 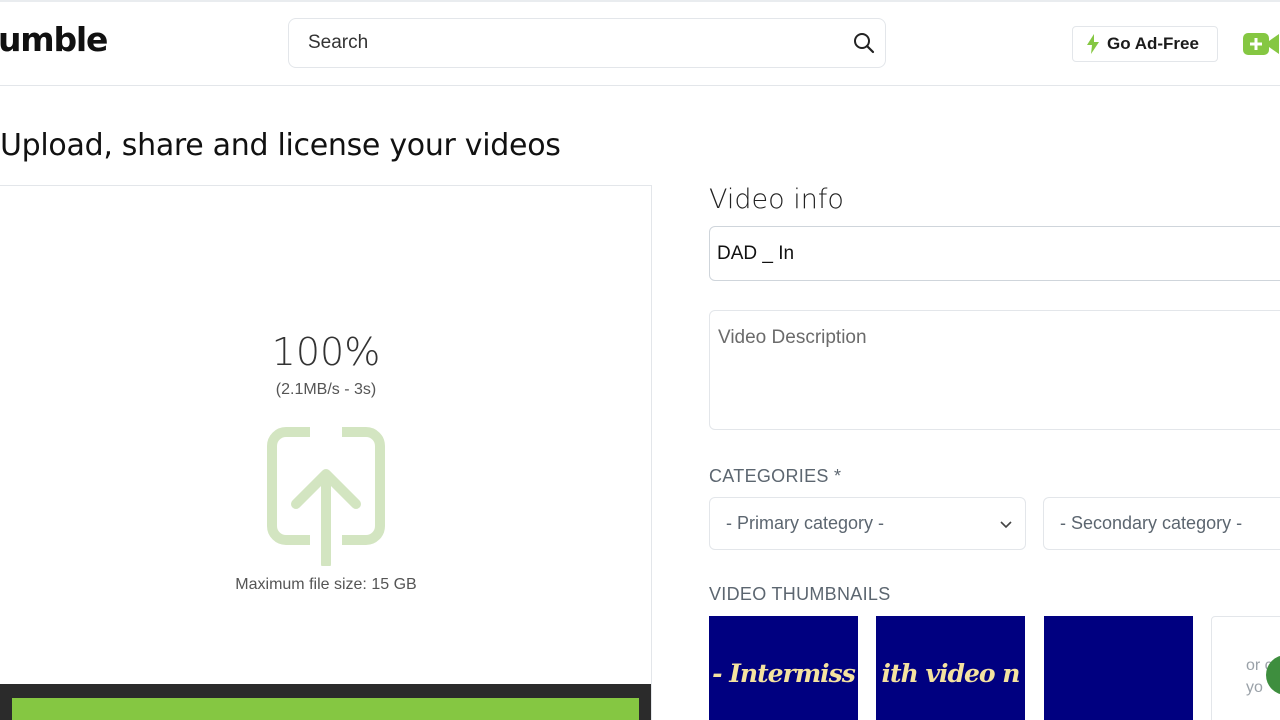 I want to click on search-bar, so click(x=587, y=43).